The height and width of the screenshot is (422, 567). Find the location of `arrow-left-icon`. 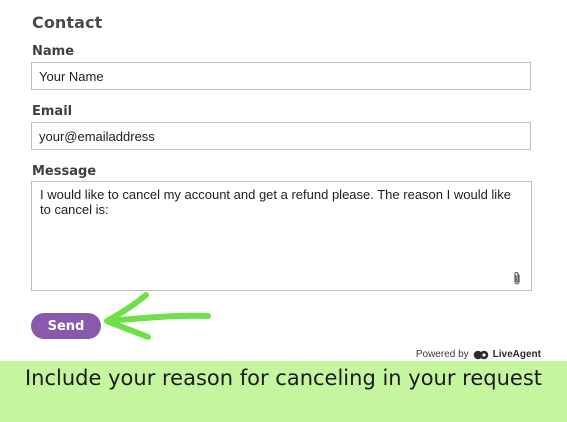

arrow-left-icon is located at coordinates (157, 316).